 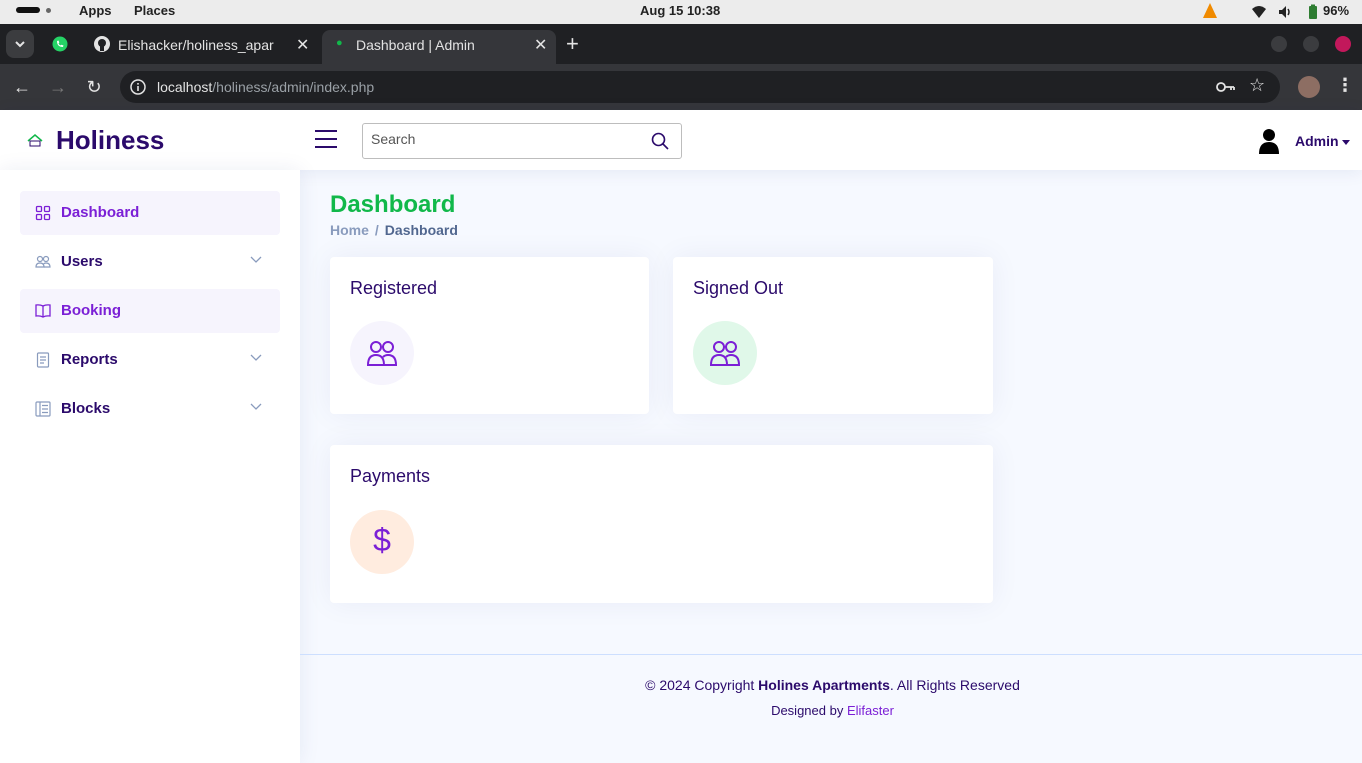 What do you see at coordinates (28, 10) in the screenshot?
I see `activities-indicator` at bounding box center [28, 10].